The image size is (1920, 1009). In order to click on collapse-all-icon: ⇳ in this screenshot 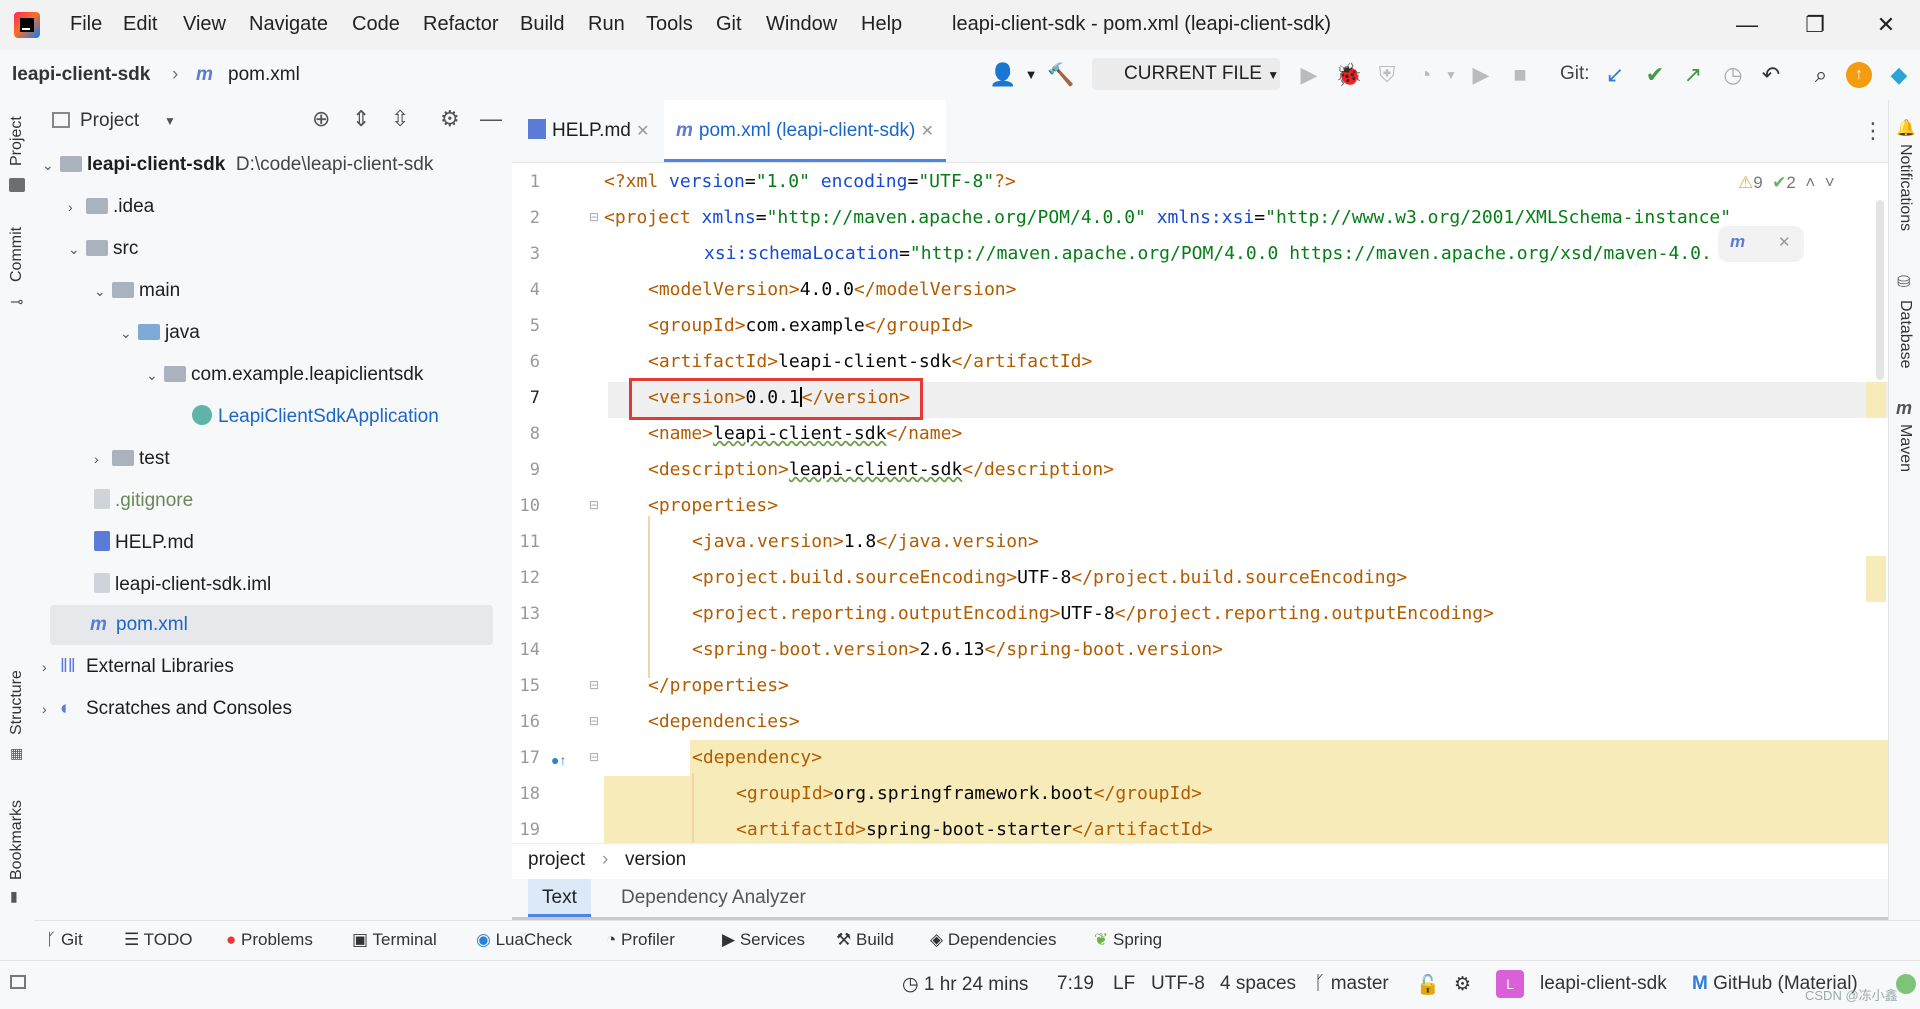, I will do `click(400, 119)`.